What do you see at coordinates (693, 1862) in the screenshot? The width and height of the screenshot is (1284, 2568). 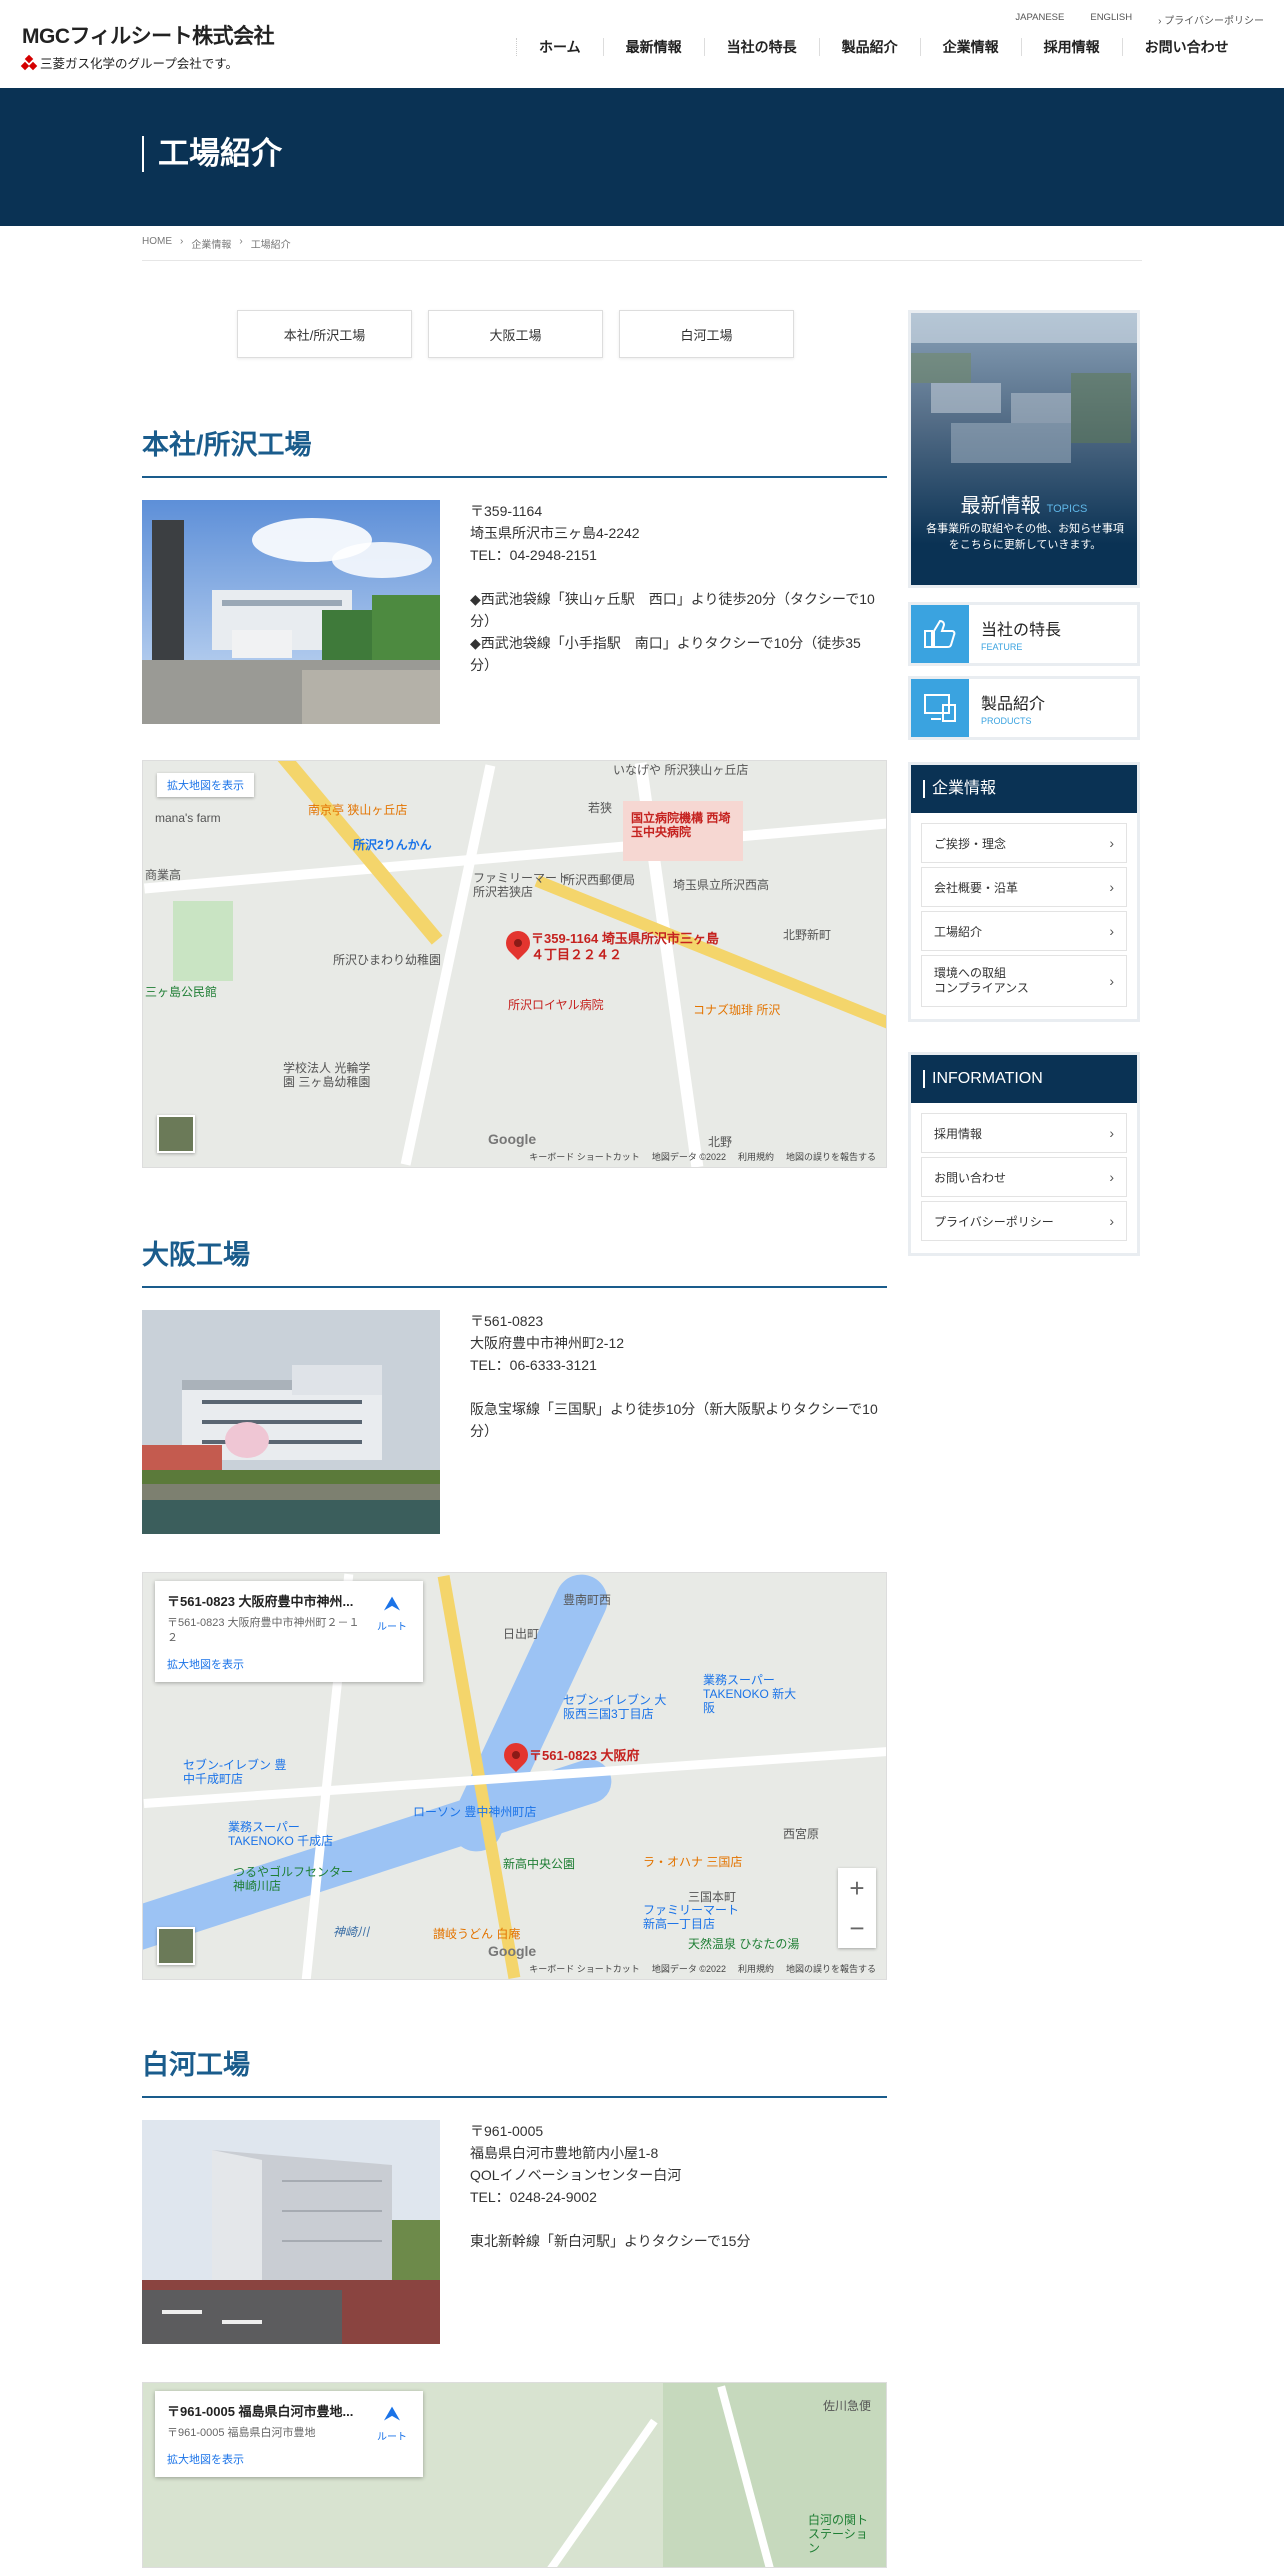 I see `map-label: ラ・オハナ 三国店` at bounding box center [693, 1862].